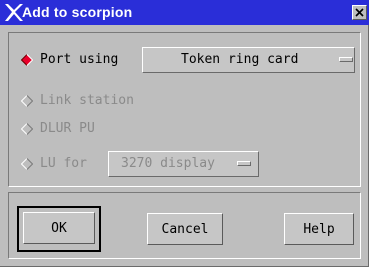 The image size is (382, 268). What do you see at coordinates (79, 59) in the screenshot?
I see `option-label: Port using` at bounding box center [79, 59].